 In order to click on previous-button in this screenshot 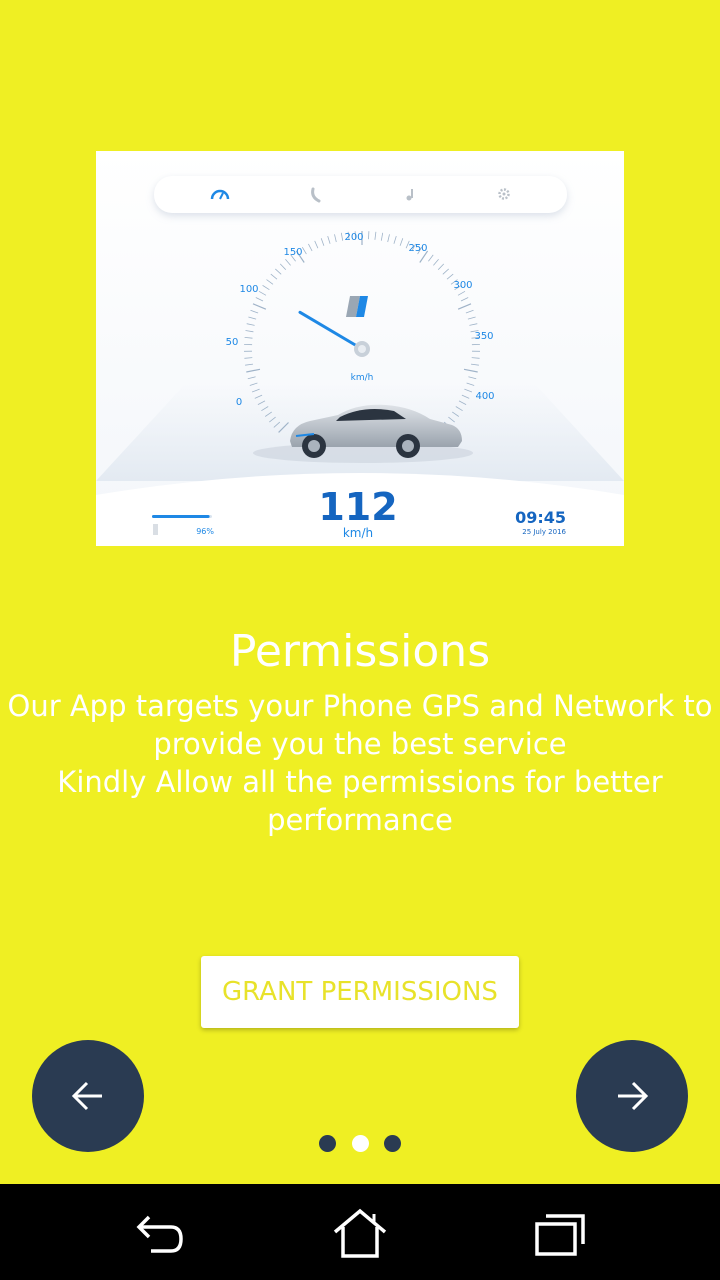, I will do `click(88, 1096)`.